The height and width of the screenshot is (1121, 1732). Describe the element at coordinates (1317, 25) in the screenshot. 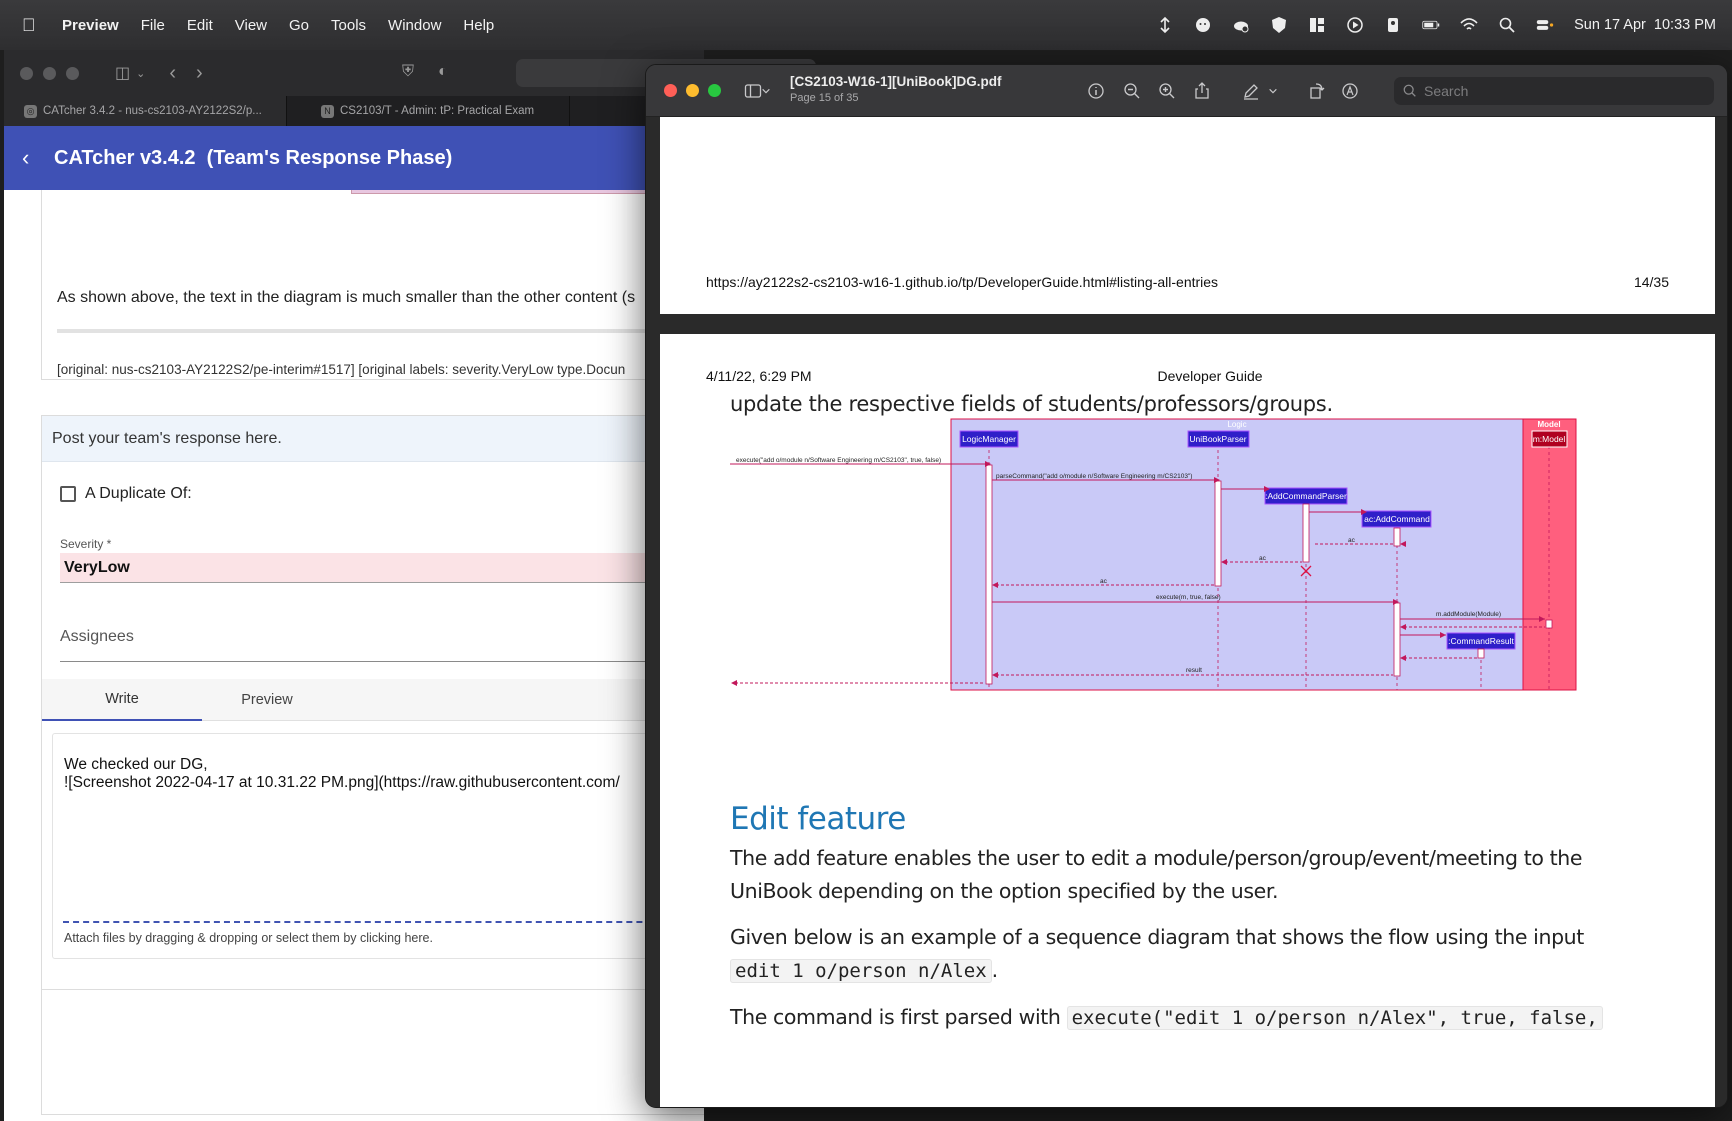

I see `layout-icon` at that location.